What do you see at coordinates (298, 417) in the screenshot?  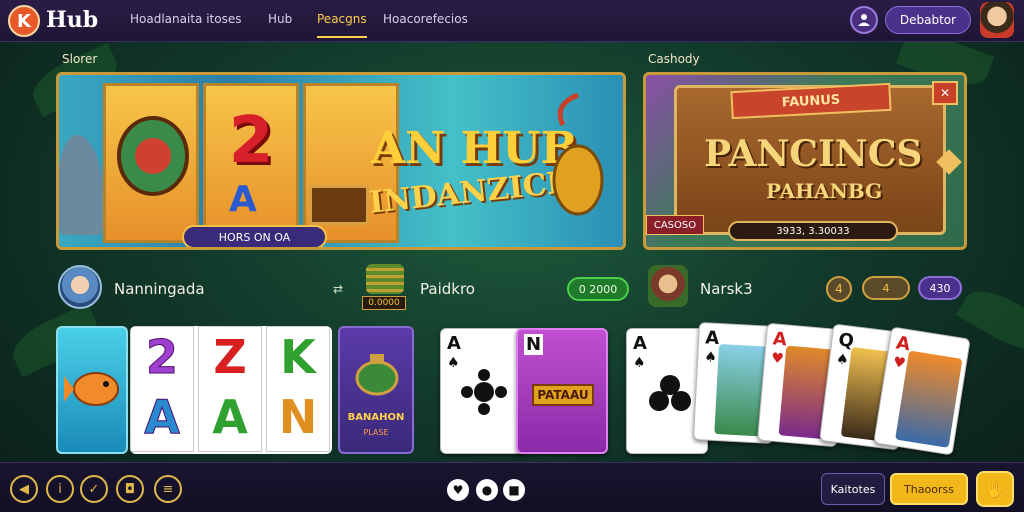 I see `slot-bottom: N` at bounding box center [298, 417].